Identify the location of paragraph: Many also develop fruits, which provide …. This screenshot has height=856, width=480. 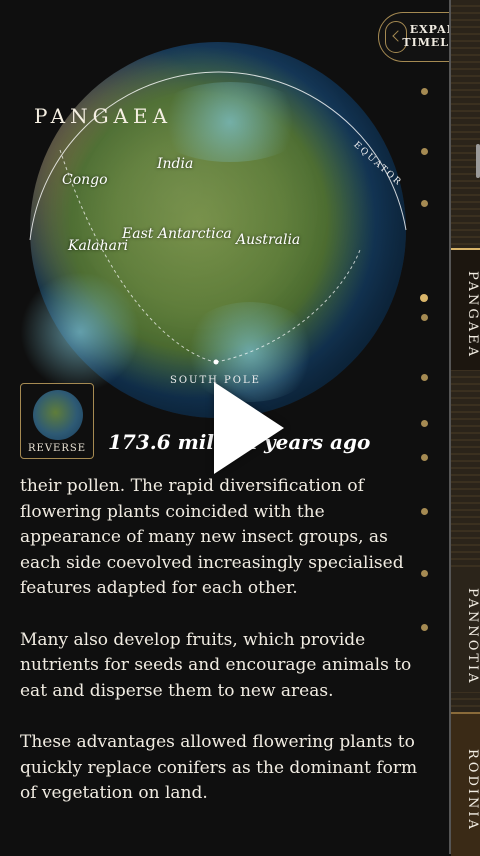
(216, 665).